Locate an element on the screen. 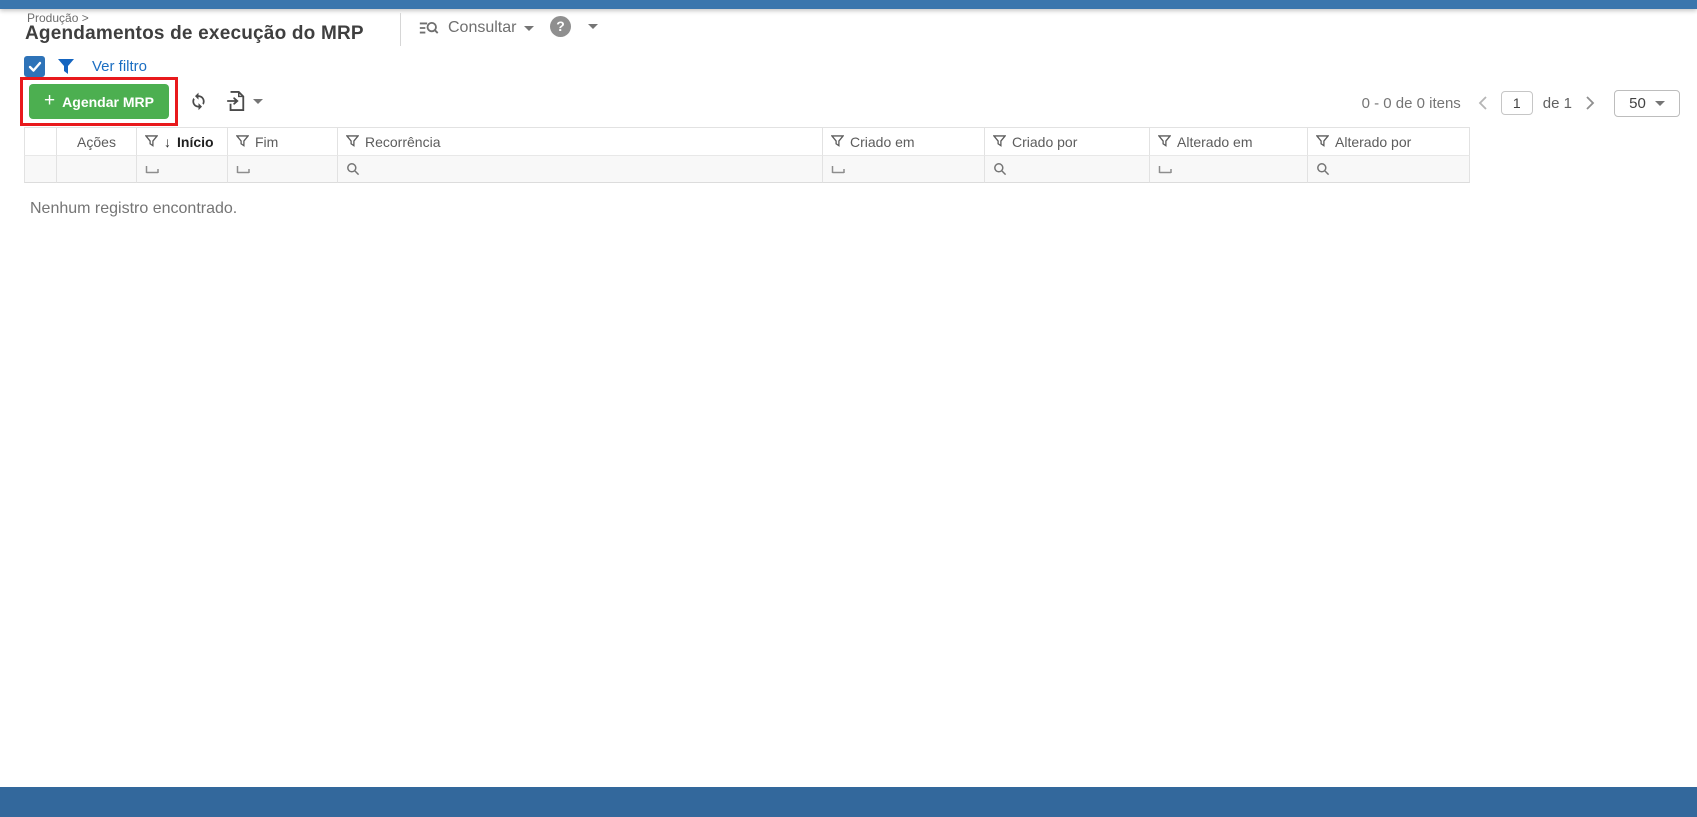  header-cell-criado-em: Criado em is located at coordinates (904, 142).